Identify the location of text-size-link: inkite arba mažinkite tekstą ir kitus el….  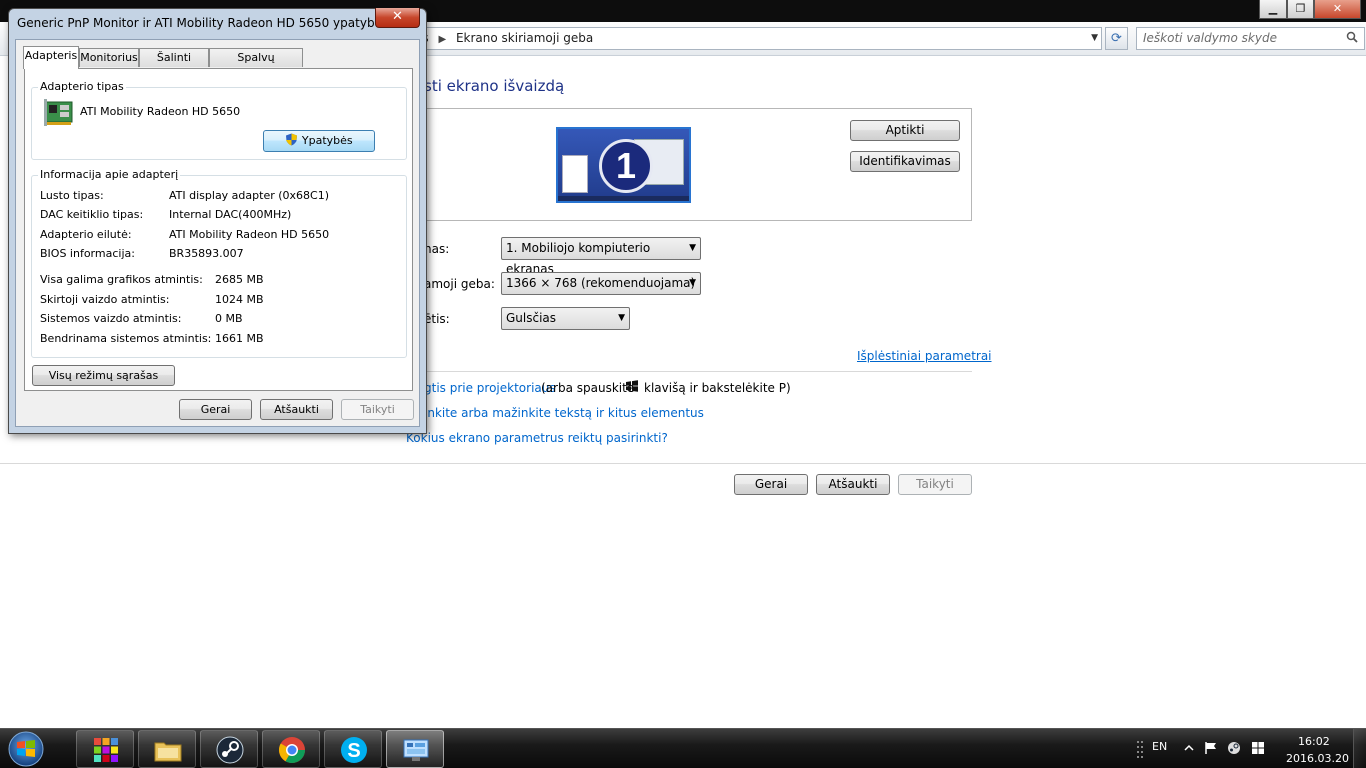
(564, 413).